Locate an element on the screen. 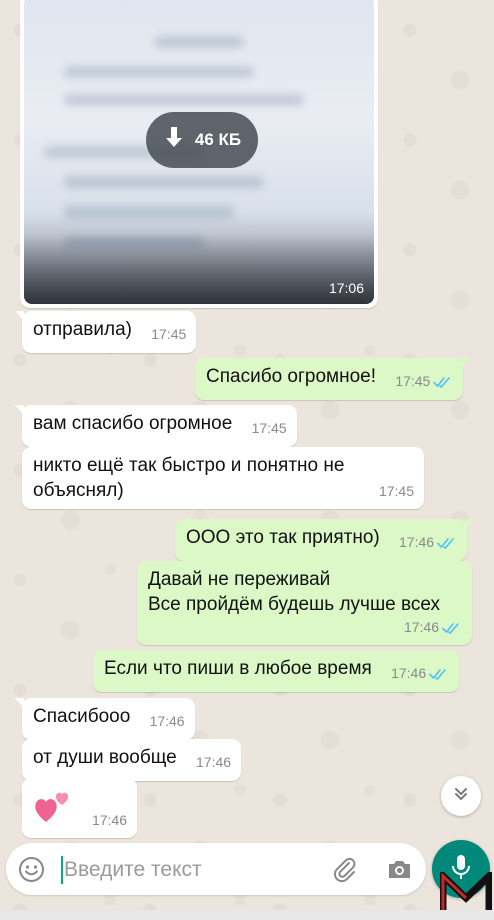  system-navigation-strip is located at coordinates (247, 915).